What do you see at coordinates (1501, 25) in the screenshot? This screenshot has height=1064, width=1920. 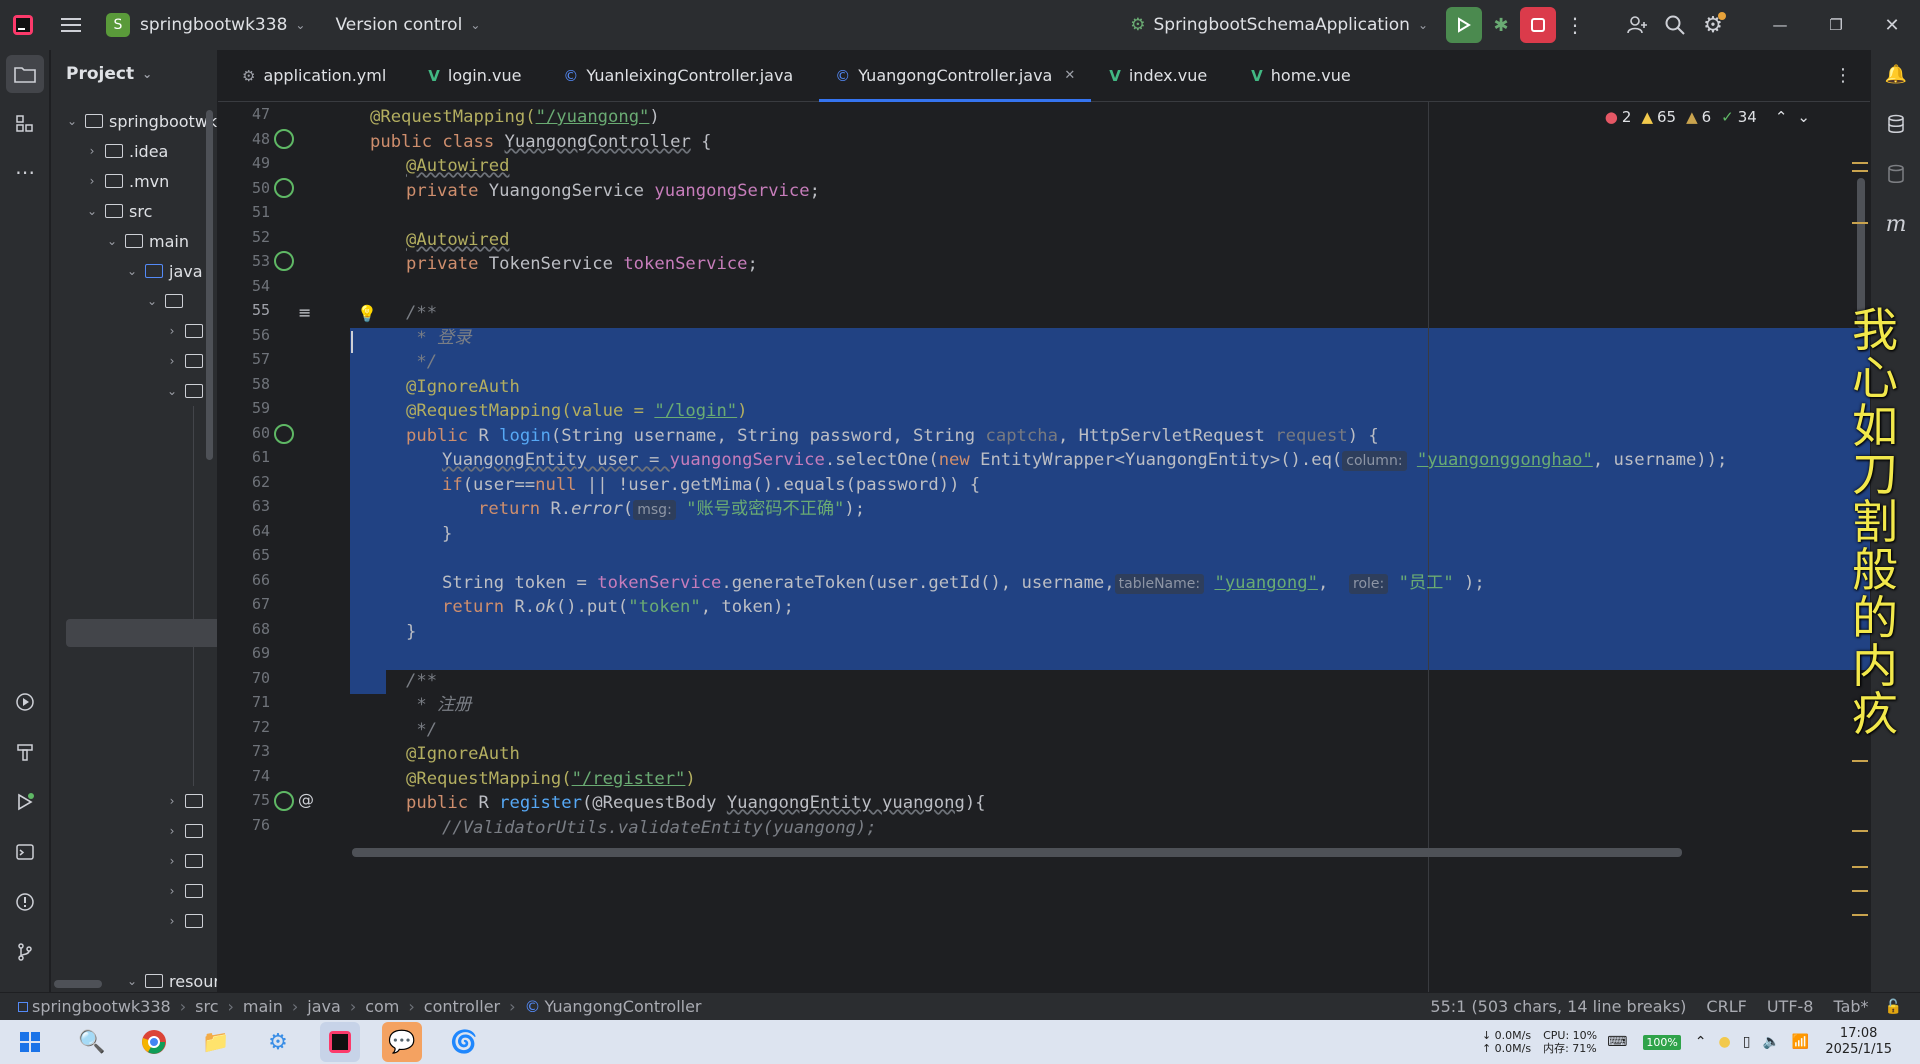 I see `debug-icon: ✱` at bounding box center [1501, 25].